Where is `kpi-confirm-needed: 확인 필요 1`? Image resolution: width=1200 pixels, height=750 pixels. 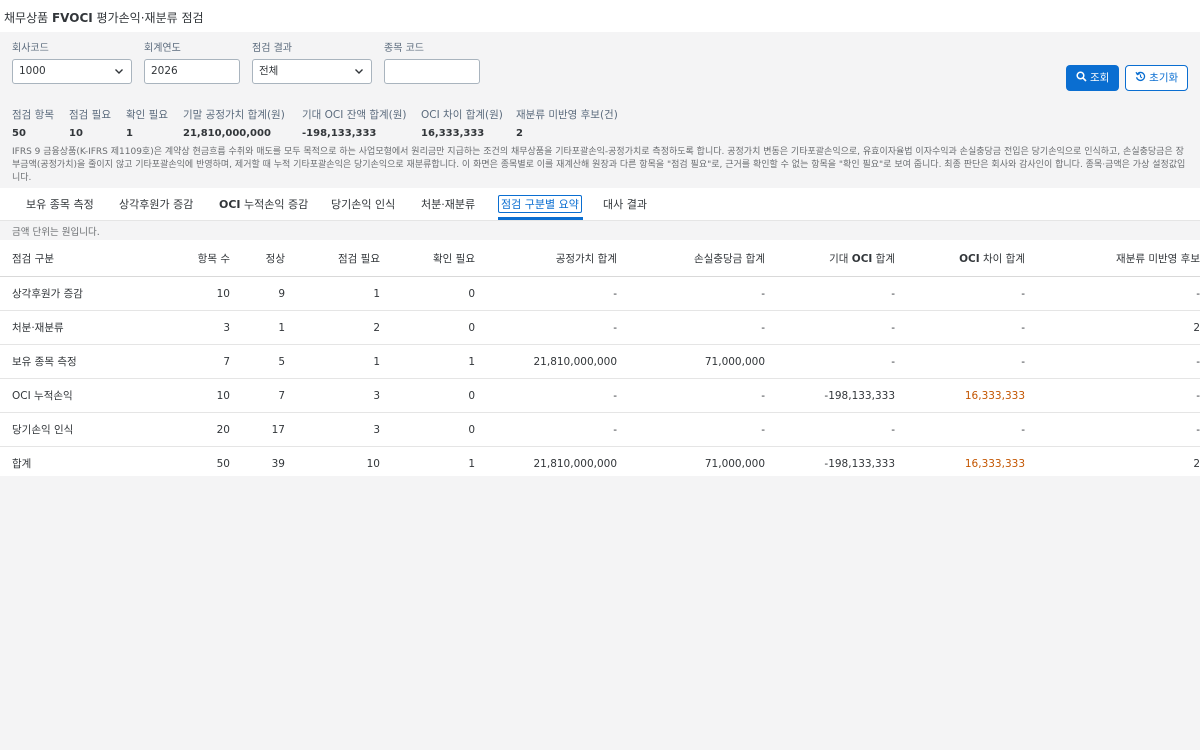 kpi-confirm-needed: 확인 필요 1 is located at coordinates (147, 123).